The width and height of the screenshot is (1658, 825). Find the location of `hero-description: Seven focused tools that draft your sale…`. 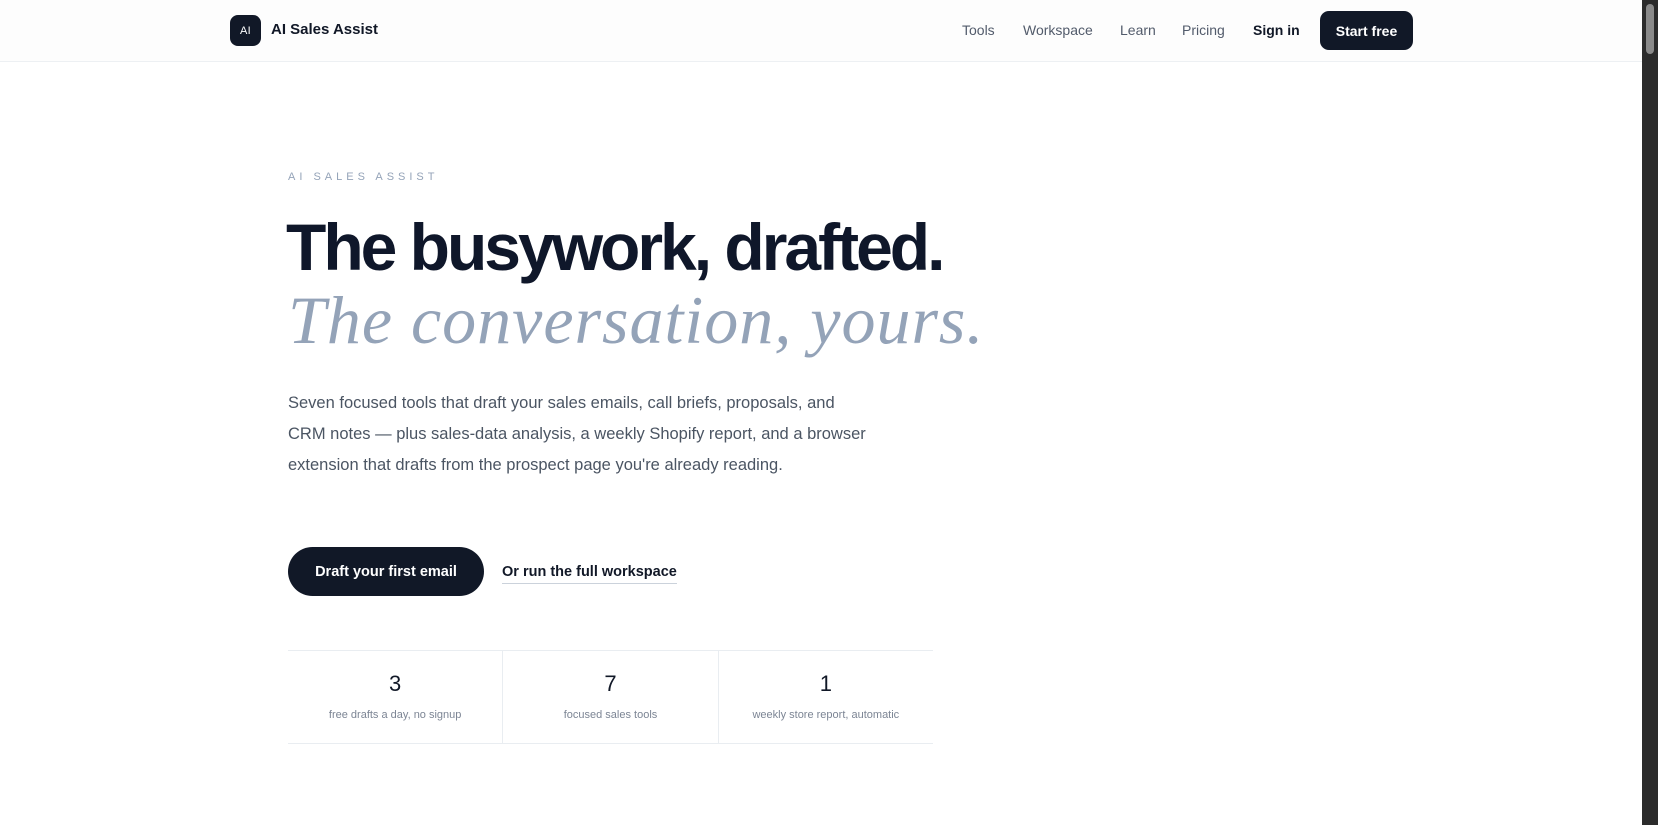

hero-description: Seven focused tools that draft your sale… is located at coordinates (577, 434).